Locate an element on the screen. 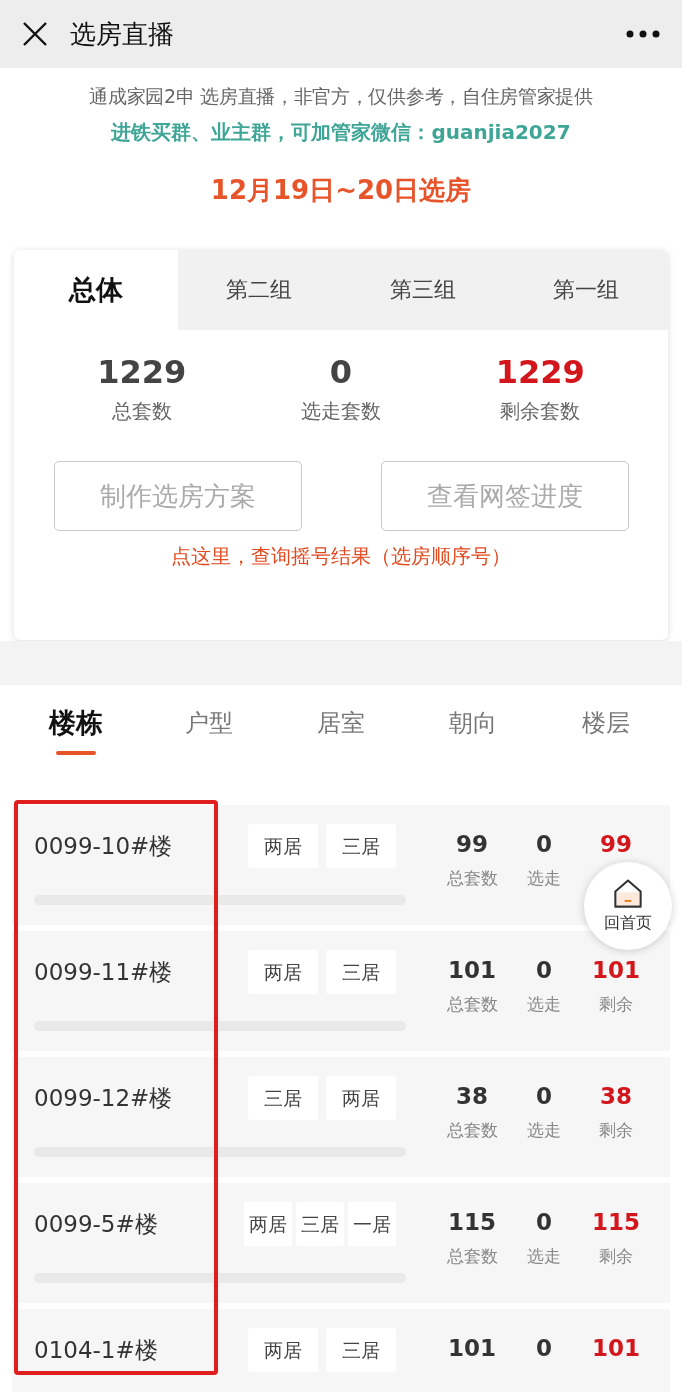 This screenshot has width=682, height=1392. building-name: 0104-1#楼 is located at coordinates (96, 1350).